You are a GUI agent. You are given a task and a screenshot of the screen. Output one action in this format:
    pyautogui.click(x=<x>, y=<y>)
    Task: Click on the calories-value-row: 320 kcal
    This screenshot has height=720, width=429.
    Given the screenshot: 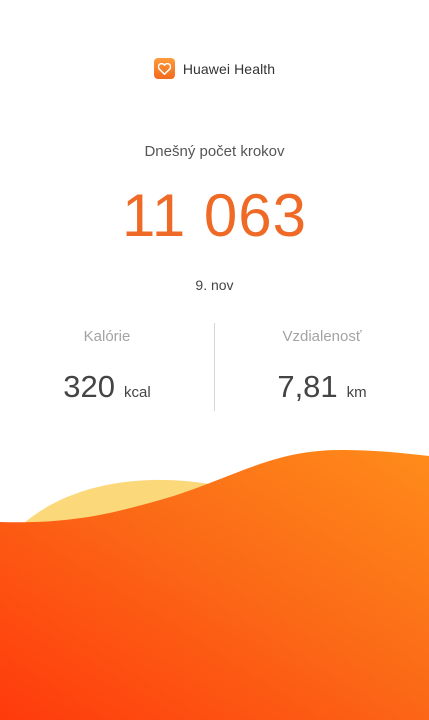 What is the action you would take?
    pyautogui.click(x=107, y=387)
    